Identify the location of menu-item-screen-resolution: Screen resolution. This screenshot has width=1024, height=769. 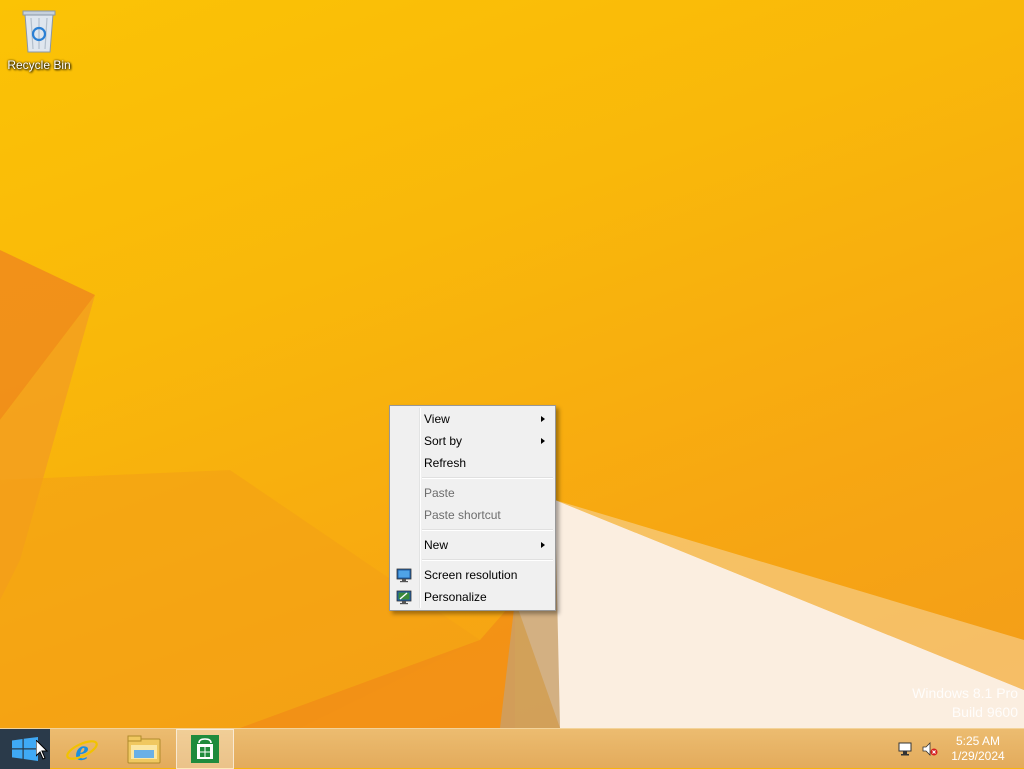
(472, 575).